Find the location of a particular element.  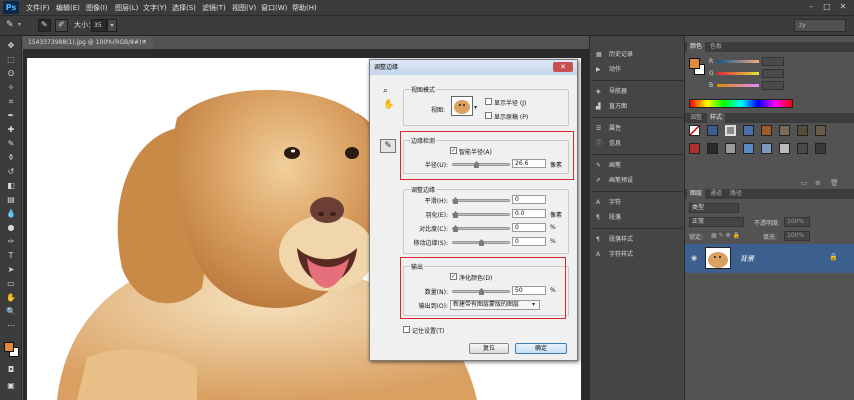

brush-mode-subtract: ✐ is located at coordinates (61, 25).